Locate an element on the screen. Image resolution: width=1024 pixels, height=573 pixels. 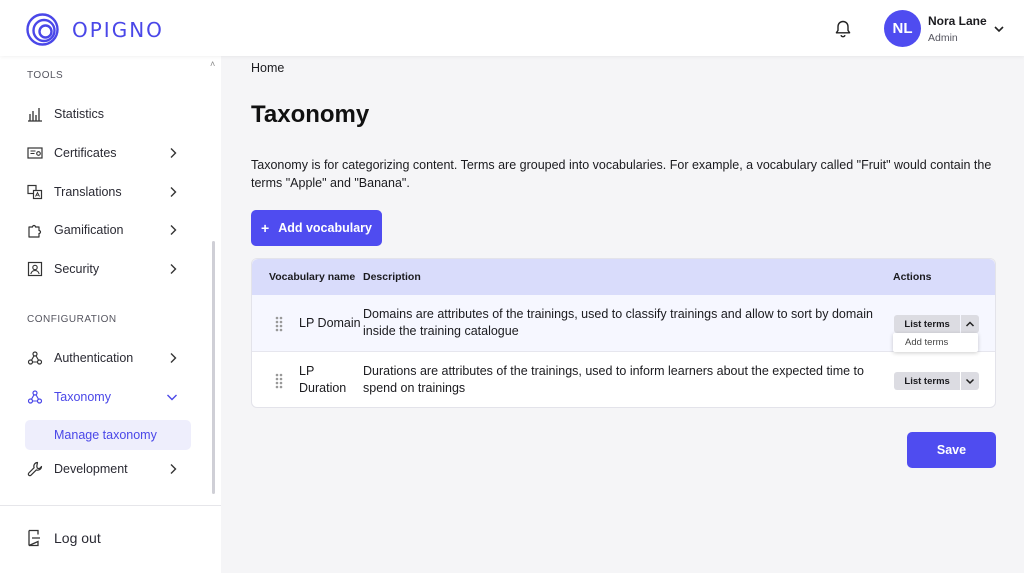
sidebar-item-label: Gamification is located at coordinates (89, 230).